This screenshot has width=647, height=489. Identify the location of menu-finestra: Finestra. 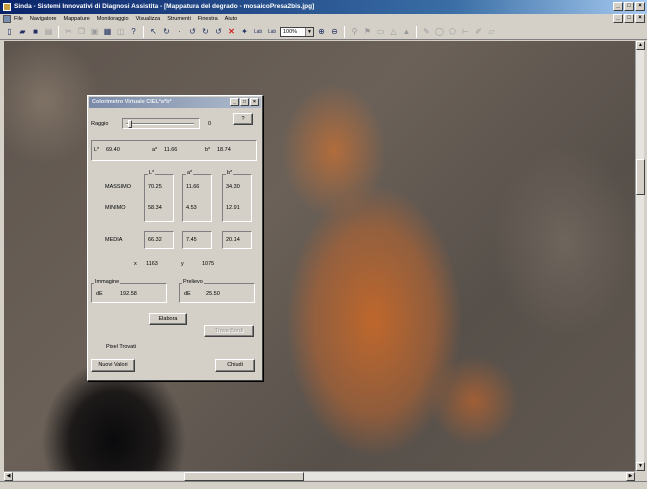
(208, 19).